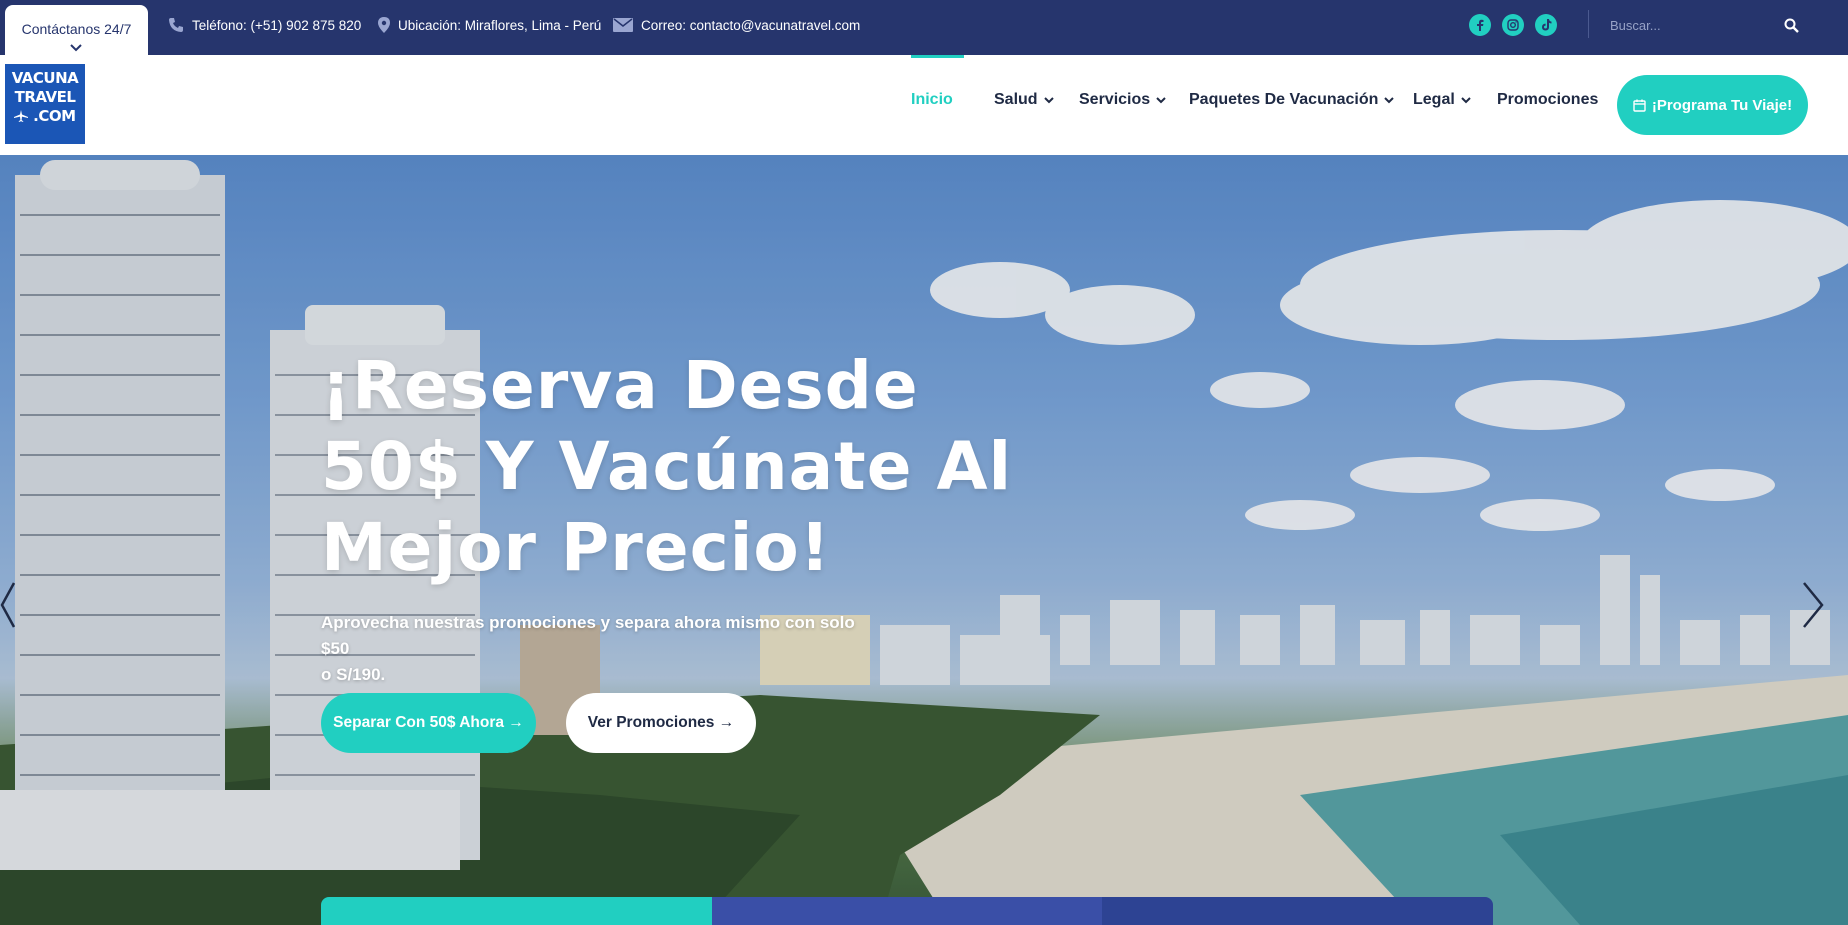 The height and width of the screenshot is (925, 1848). I want to click on envelope-icon, so click(623, 25).